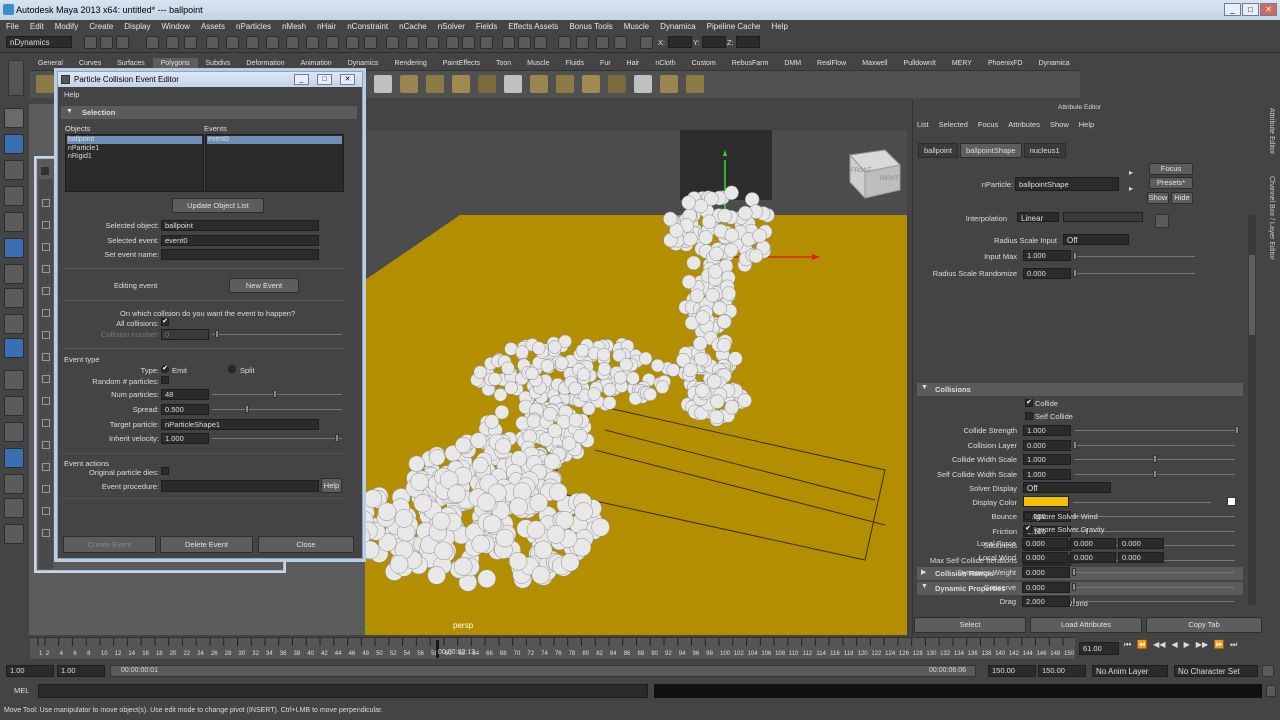  Describe the element at coordinates (574, 64) in the screenshot. I see `shelf-tab-fluids: Fluids` at that location.